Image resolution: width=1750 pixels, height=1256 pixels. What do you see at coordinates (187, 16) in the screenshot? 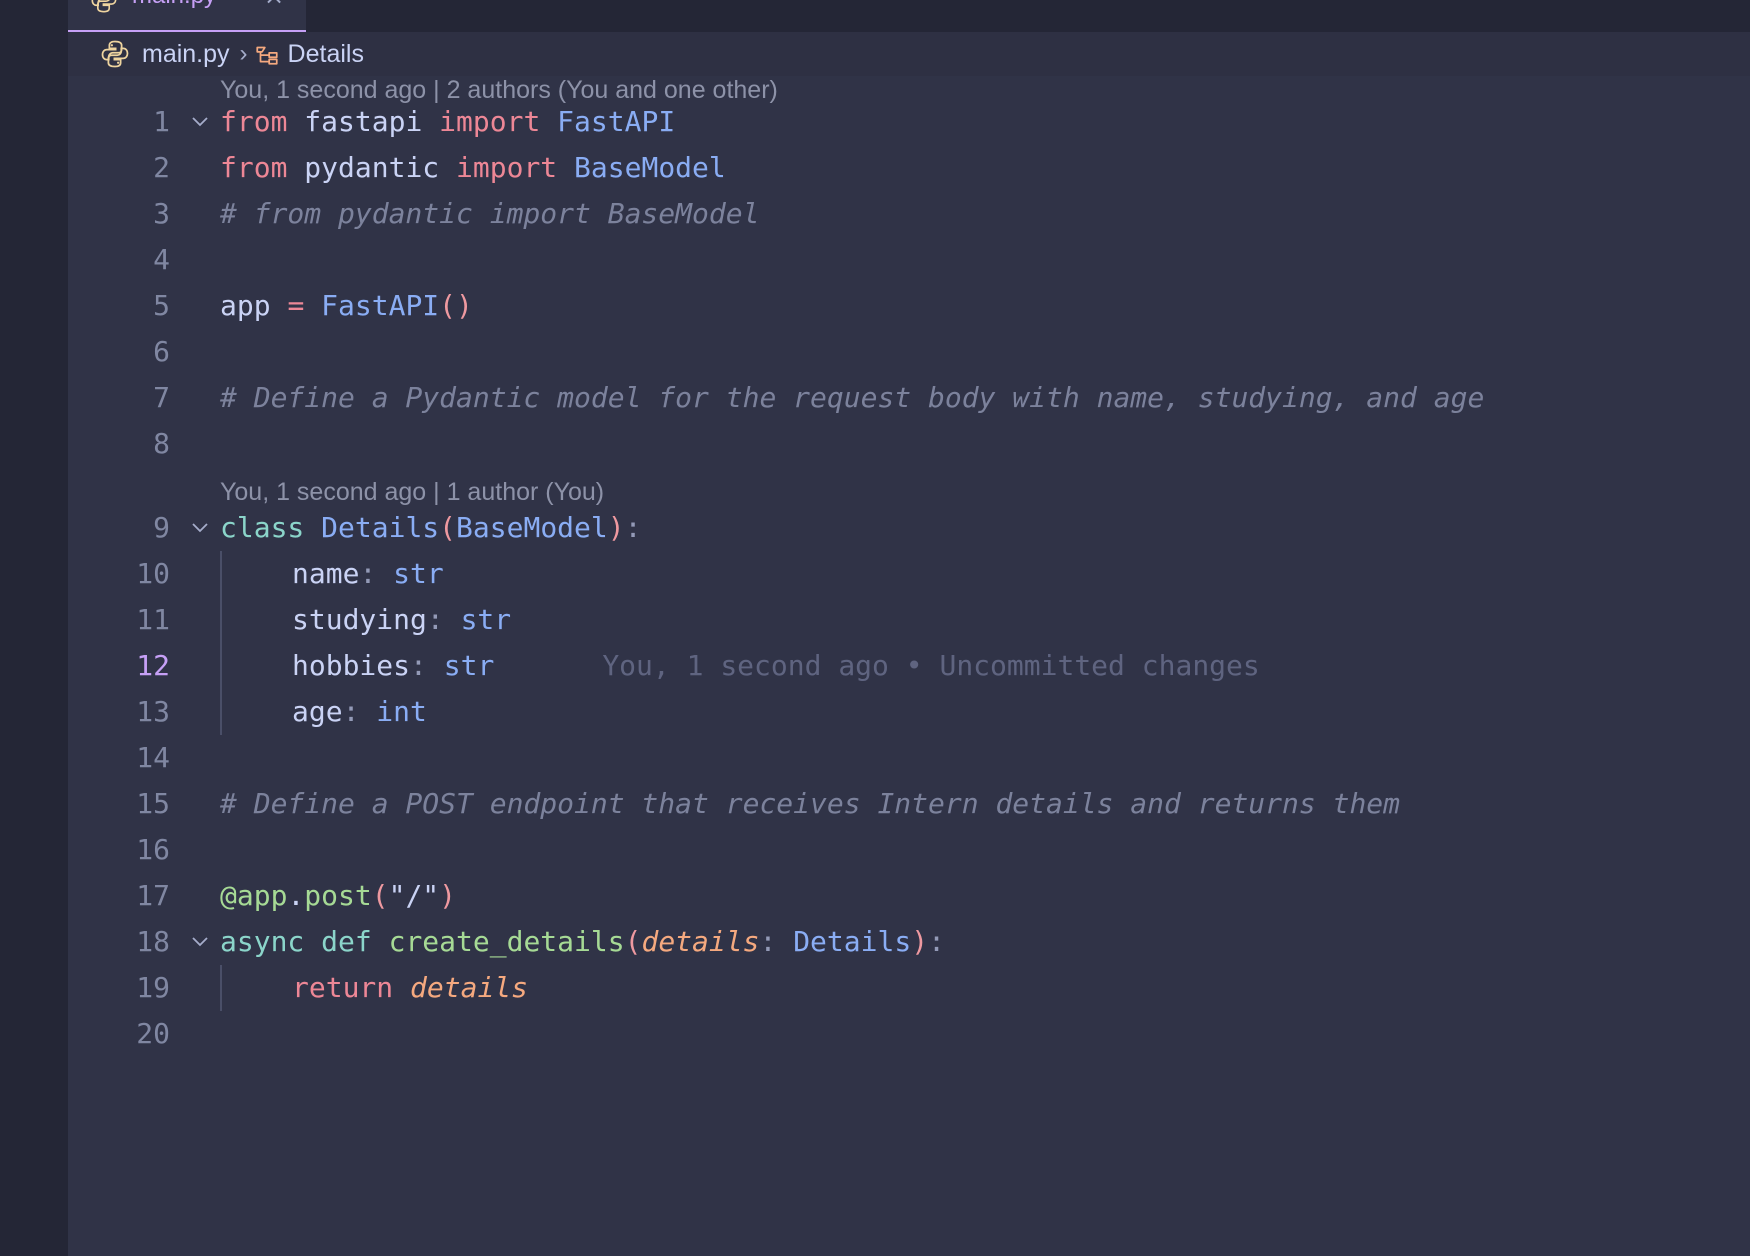
I see `tab-main-py: main.py ×` at bounding box center [187, 16].